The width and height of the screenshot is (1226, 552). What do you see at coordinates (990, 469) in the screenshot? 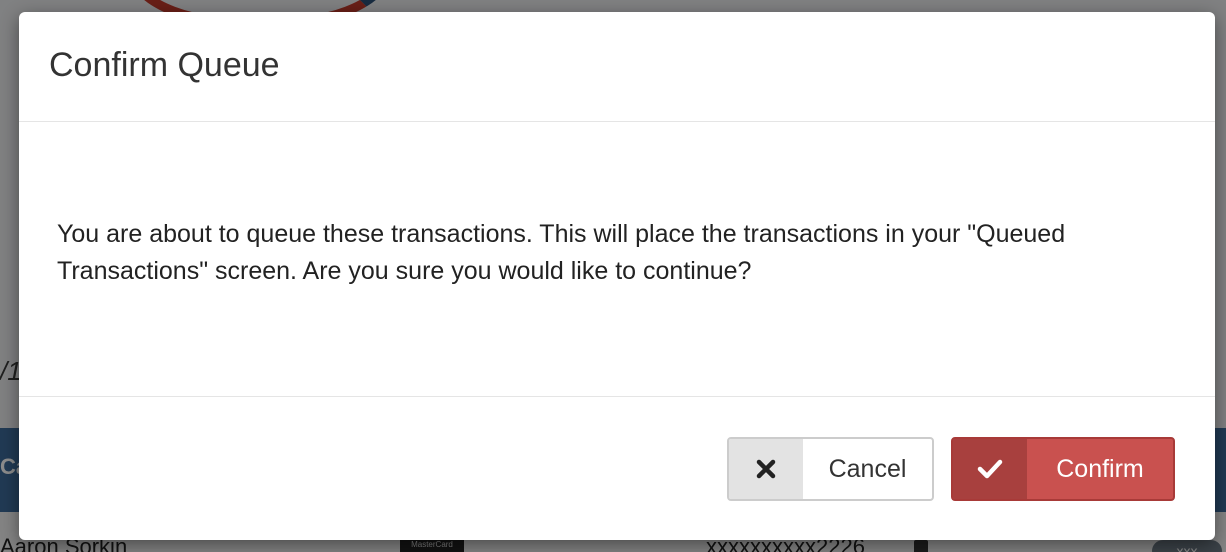
I see `check-icon` at bounding box center [990, 469].